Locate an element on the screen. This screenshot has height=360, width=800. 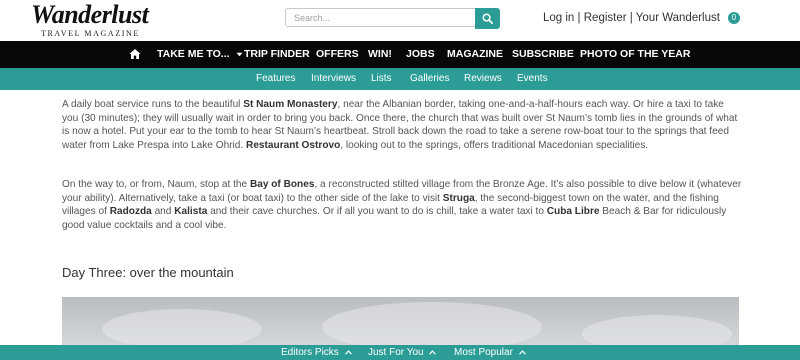
subnav-lists: Lists is located at coordinates (381, 79).